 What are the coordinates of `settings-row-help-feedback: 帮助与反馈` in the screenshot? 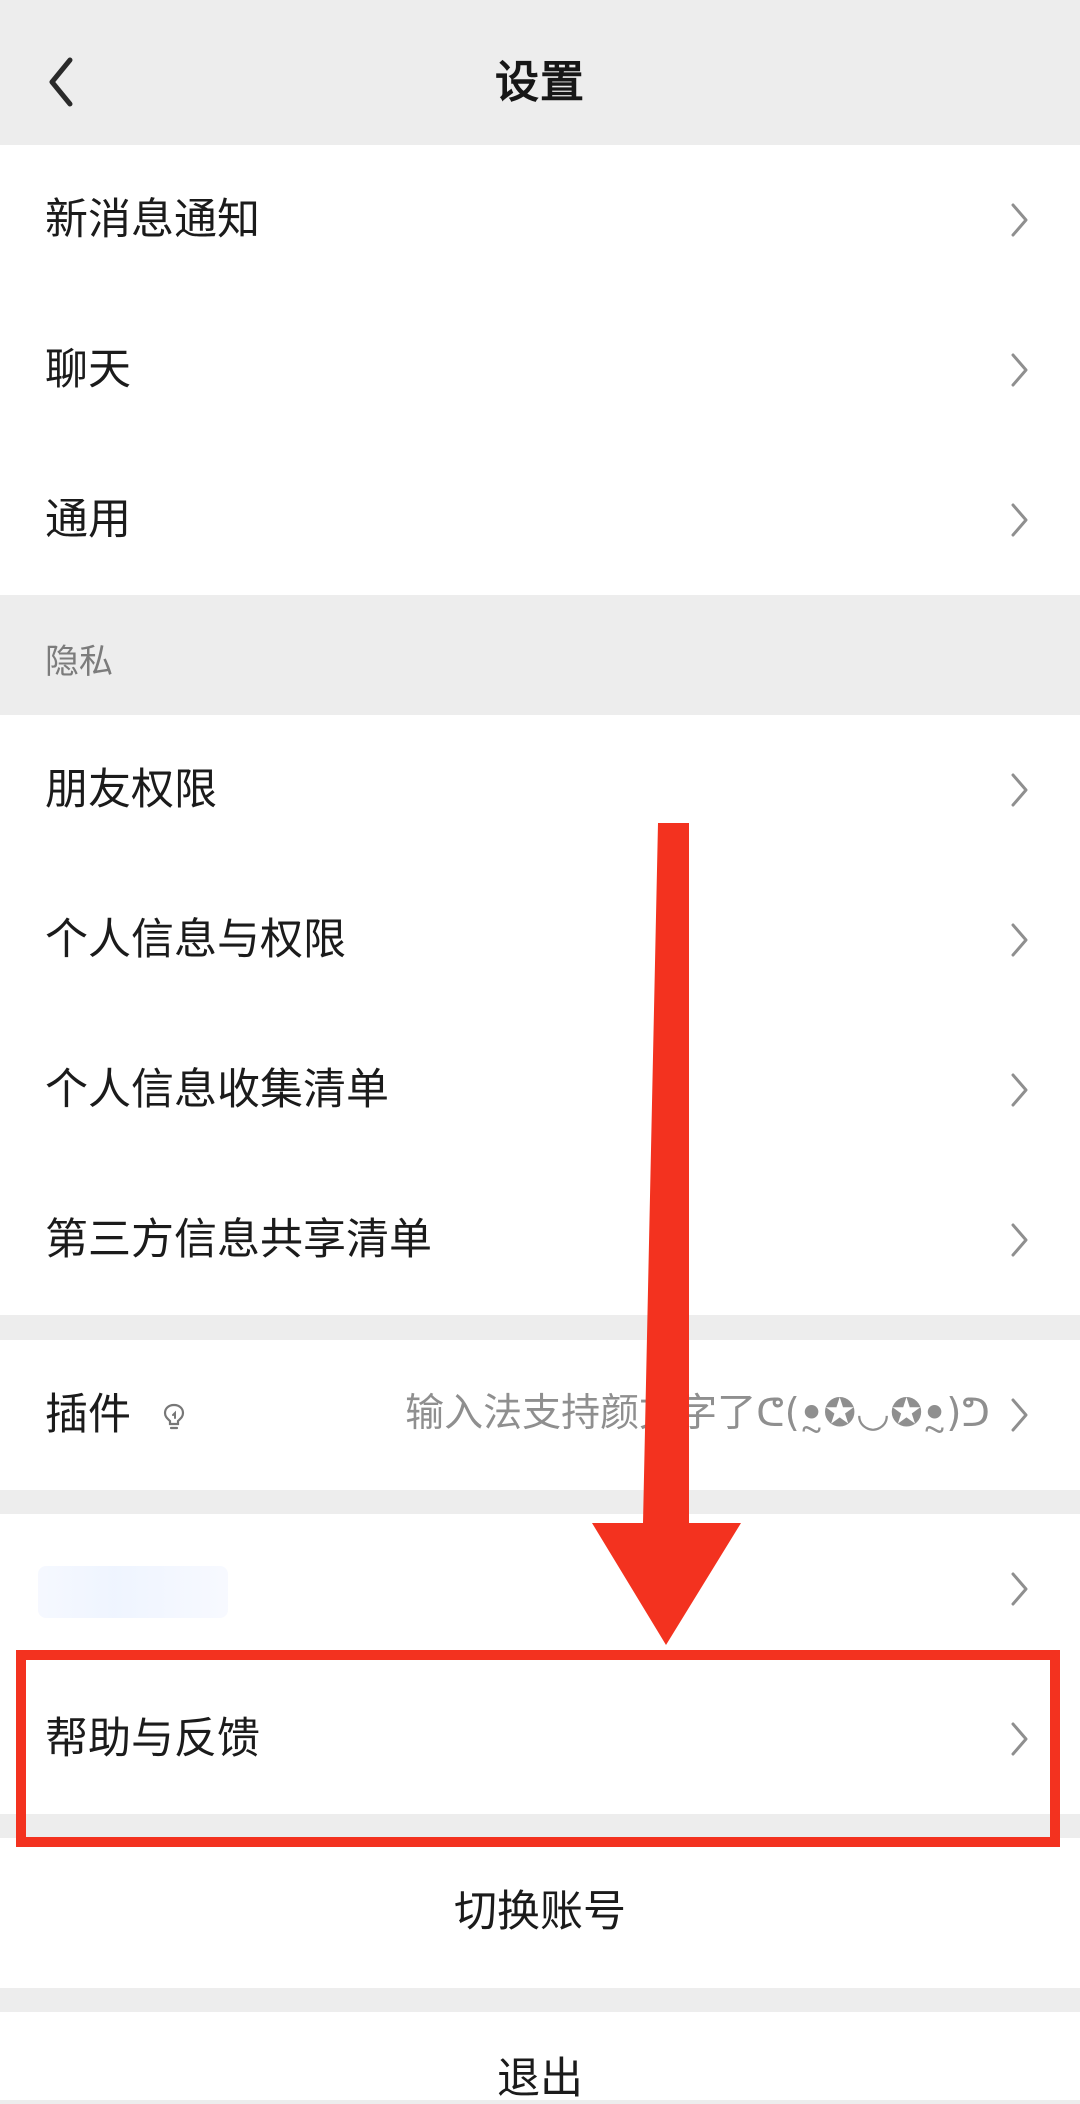 It's located at (540, 1739).